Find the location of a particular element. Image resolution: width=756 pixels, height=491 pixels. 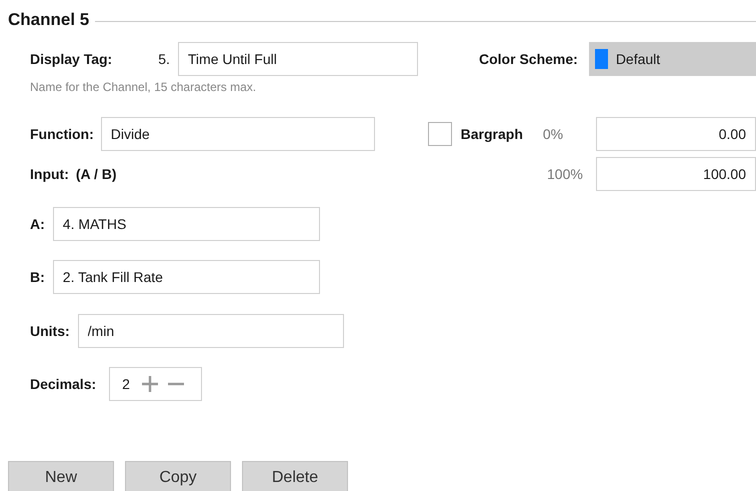

field-label: Input: is located at coordinates (49, 174).